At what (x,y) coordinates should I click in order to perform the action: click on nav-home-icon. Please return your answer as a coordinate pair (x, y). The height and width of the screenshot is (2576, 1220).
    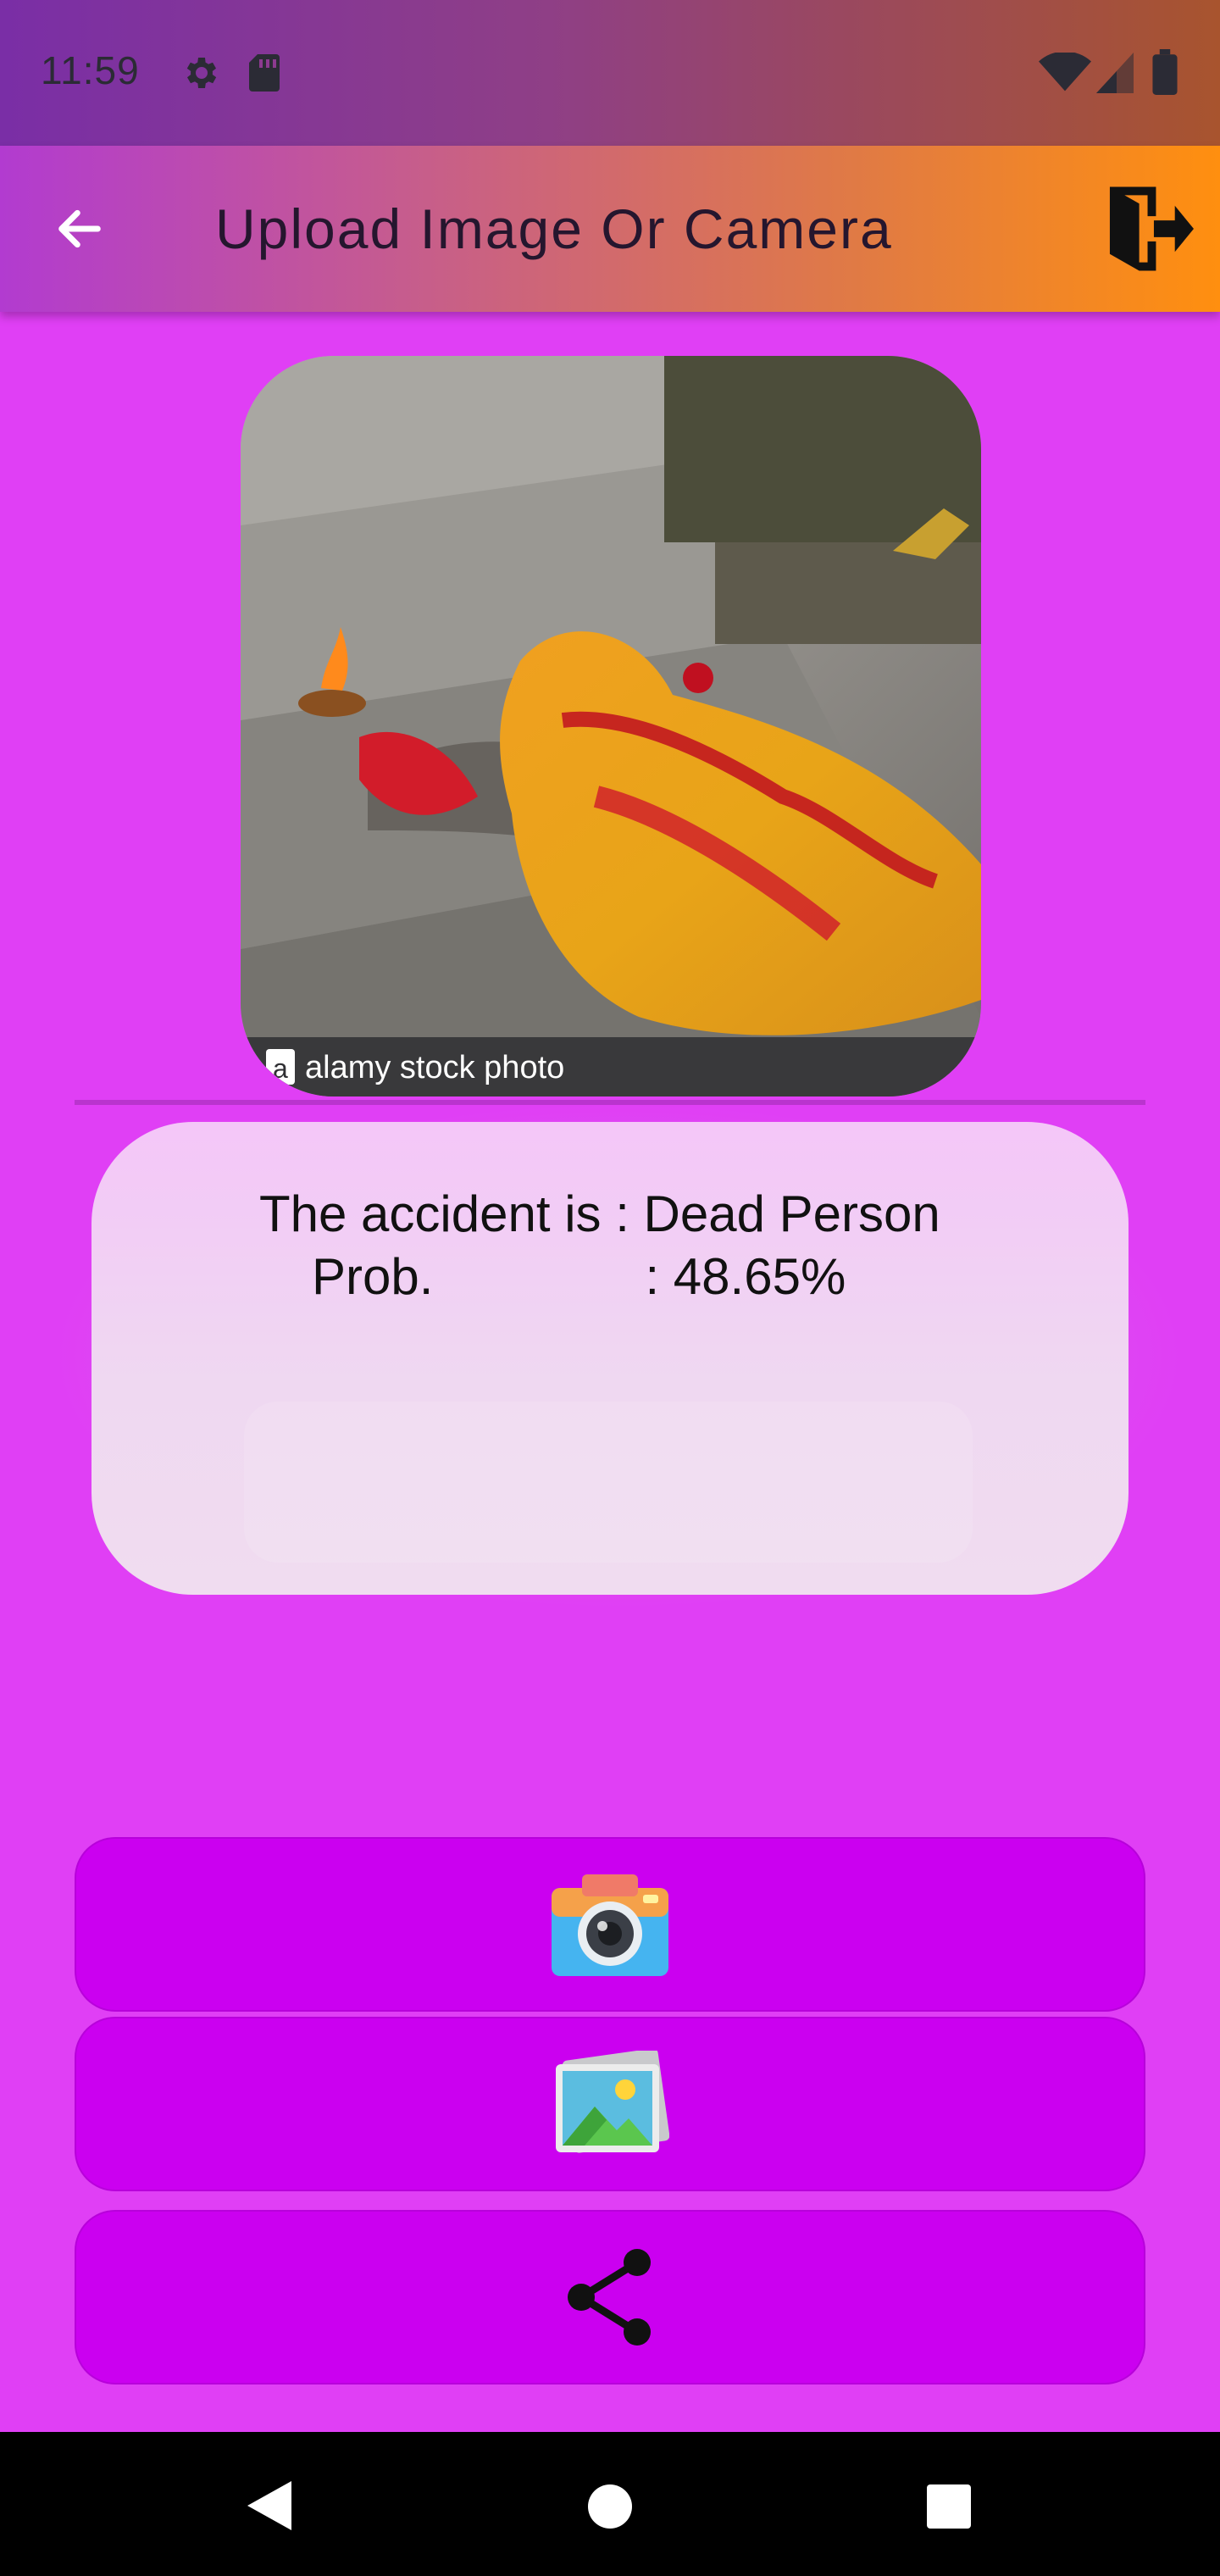
    Looking at the image, I should click on (610, 2506).